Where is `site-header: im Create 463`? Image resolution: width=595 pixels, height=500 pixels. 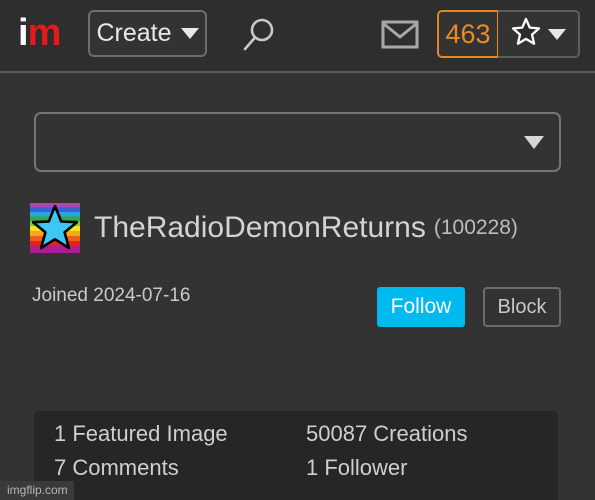
site-header: im Create 463 is located at coordinates (297, 36).